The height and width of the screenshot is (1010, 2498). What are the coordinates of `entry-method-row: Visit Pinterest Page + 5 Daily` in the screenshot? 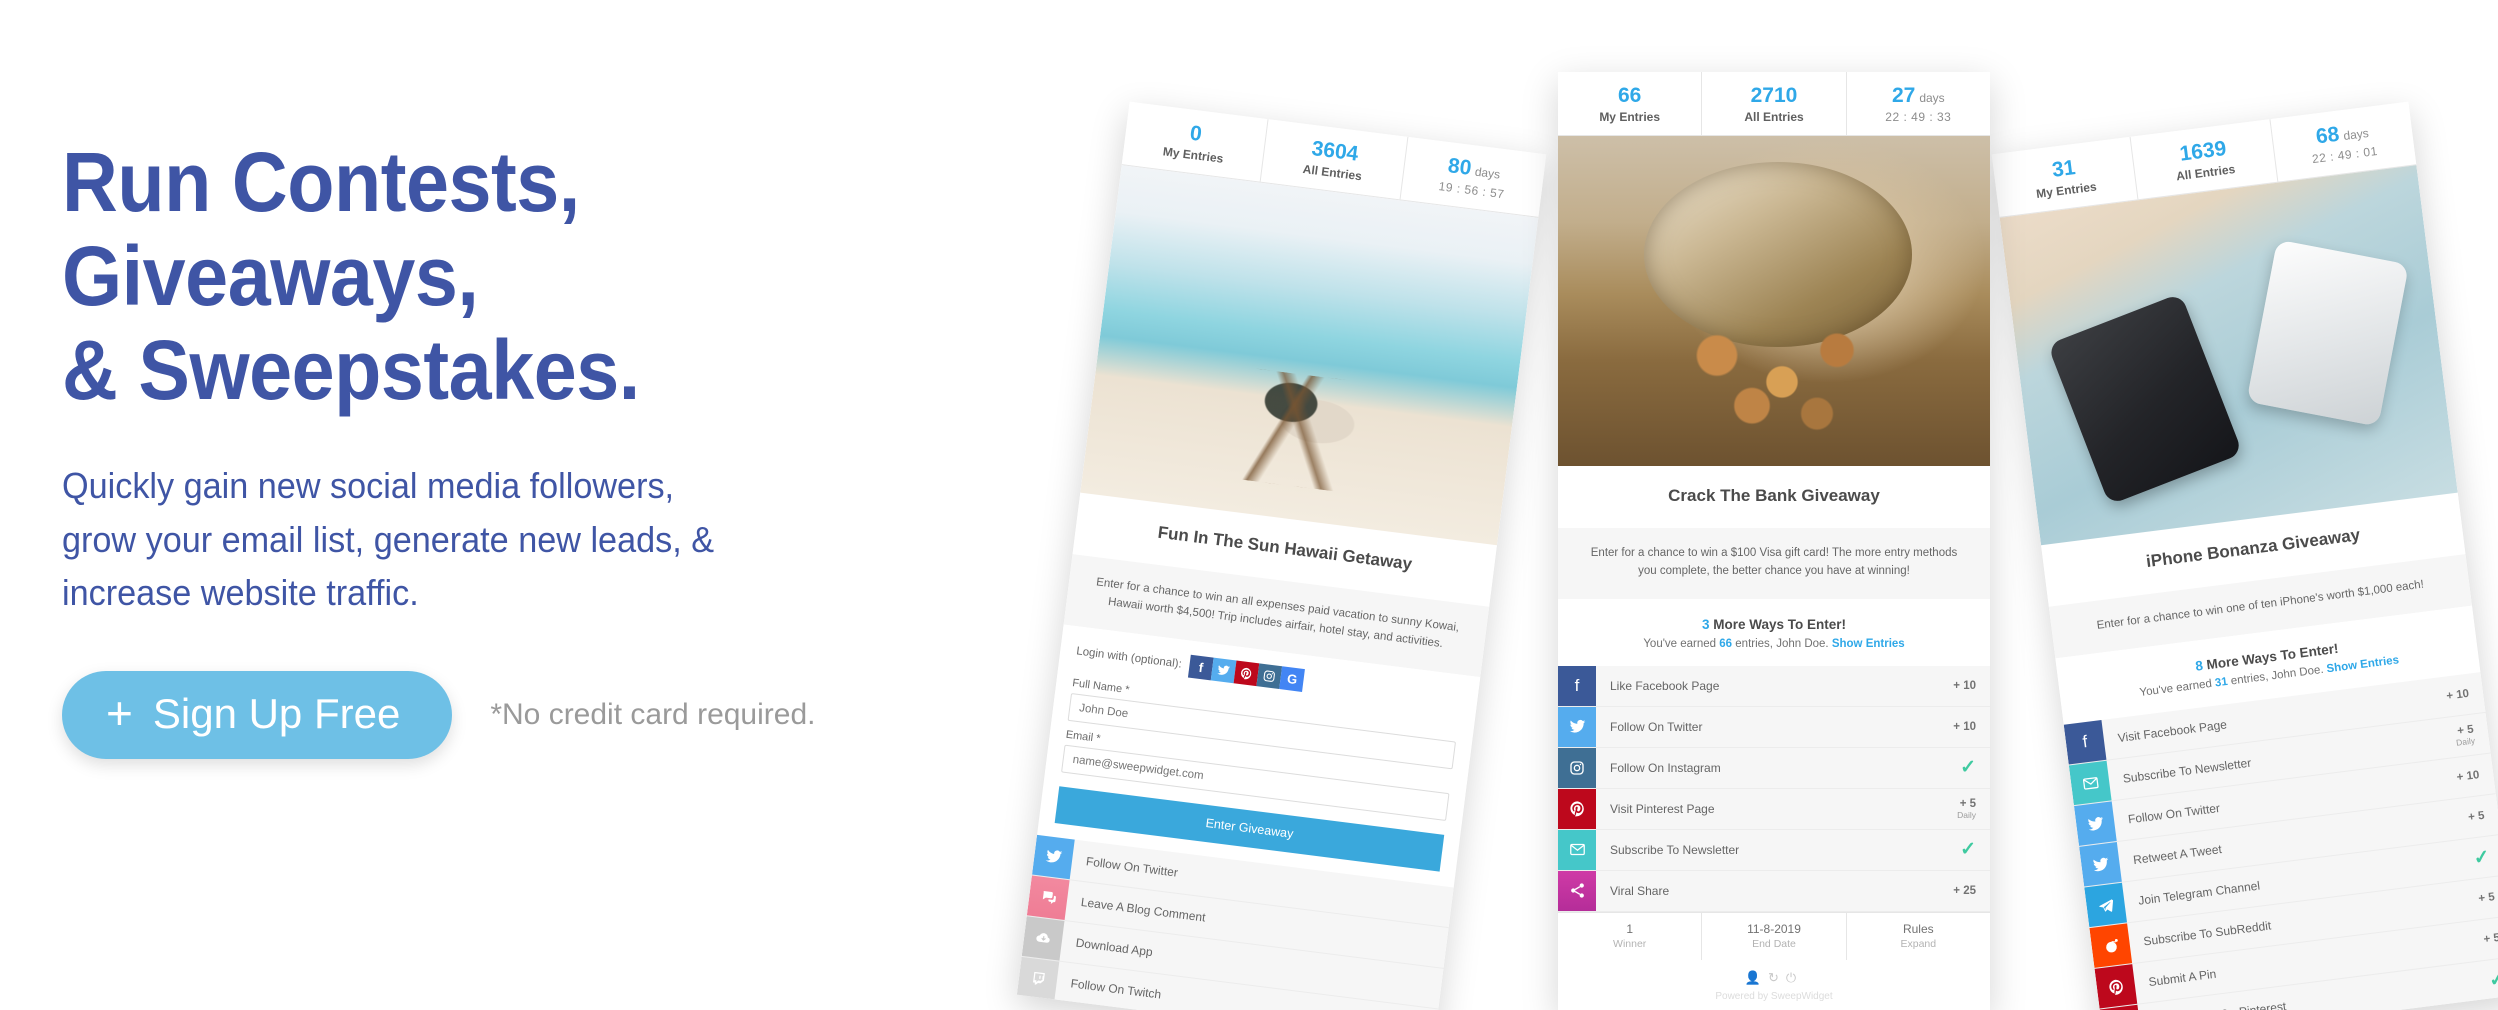 It's located at (1774, 809).